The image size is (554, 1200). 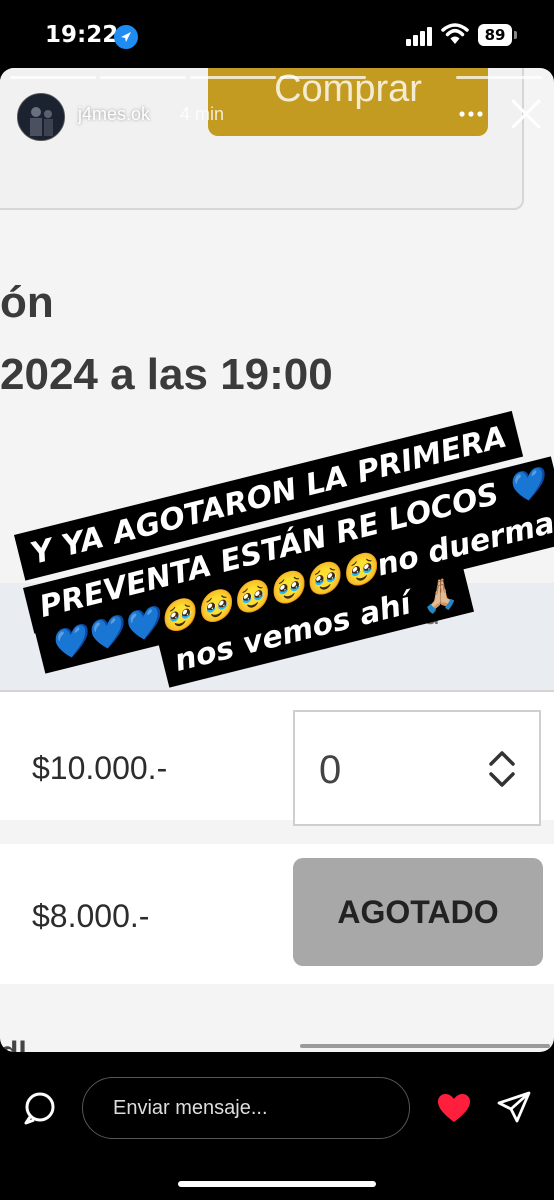 I want to click on ticket-price: $8.000.-, so click(x=91, y=916).